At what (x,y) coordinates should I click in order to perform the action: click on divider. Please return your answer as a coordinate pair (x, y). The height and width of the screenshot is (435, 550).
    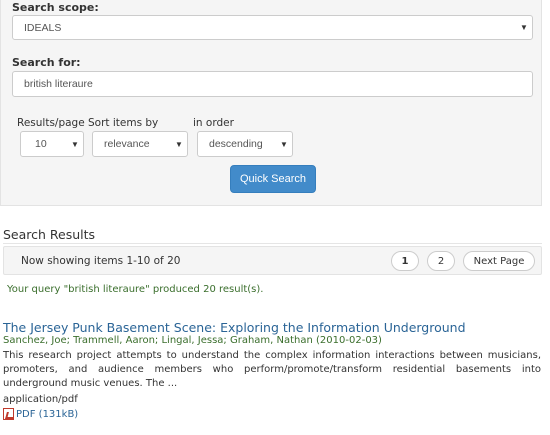
    Looking at the image, I should click on (272, 243).